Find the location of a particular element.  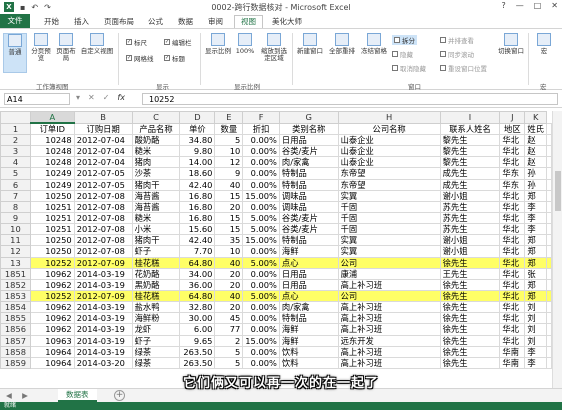

cell: 酸奶酪 is located at coordinates (156, 140).